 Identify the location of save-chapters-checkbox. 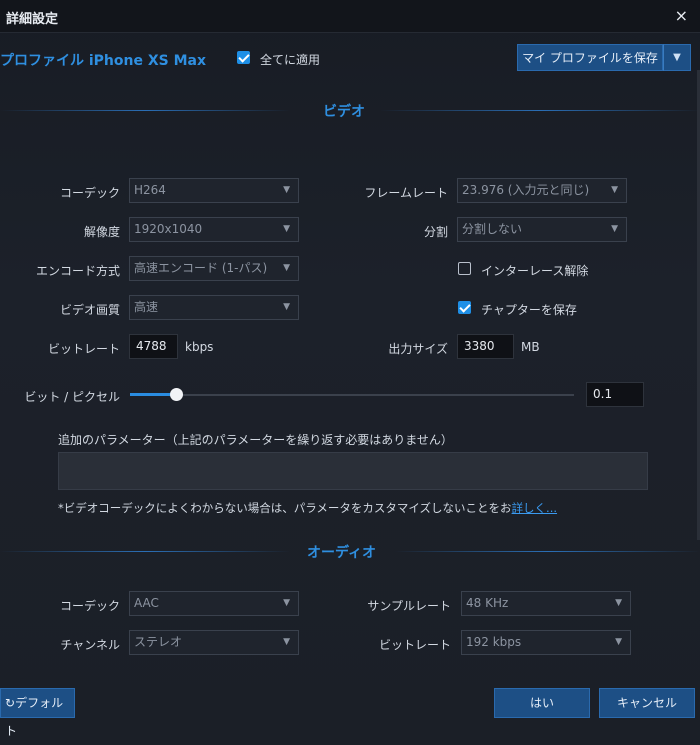
(464, 307).